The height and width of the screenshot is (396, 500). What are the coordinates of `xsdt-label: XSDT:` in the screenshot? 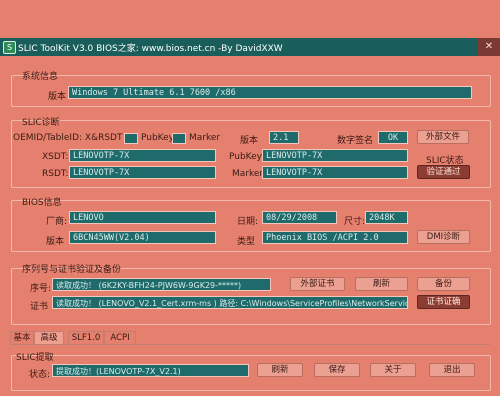 It's located at (55, 157).